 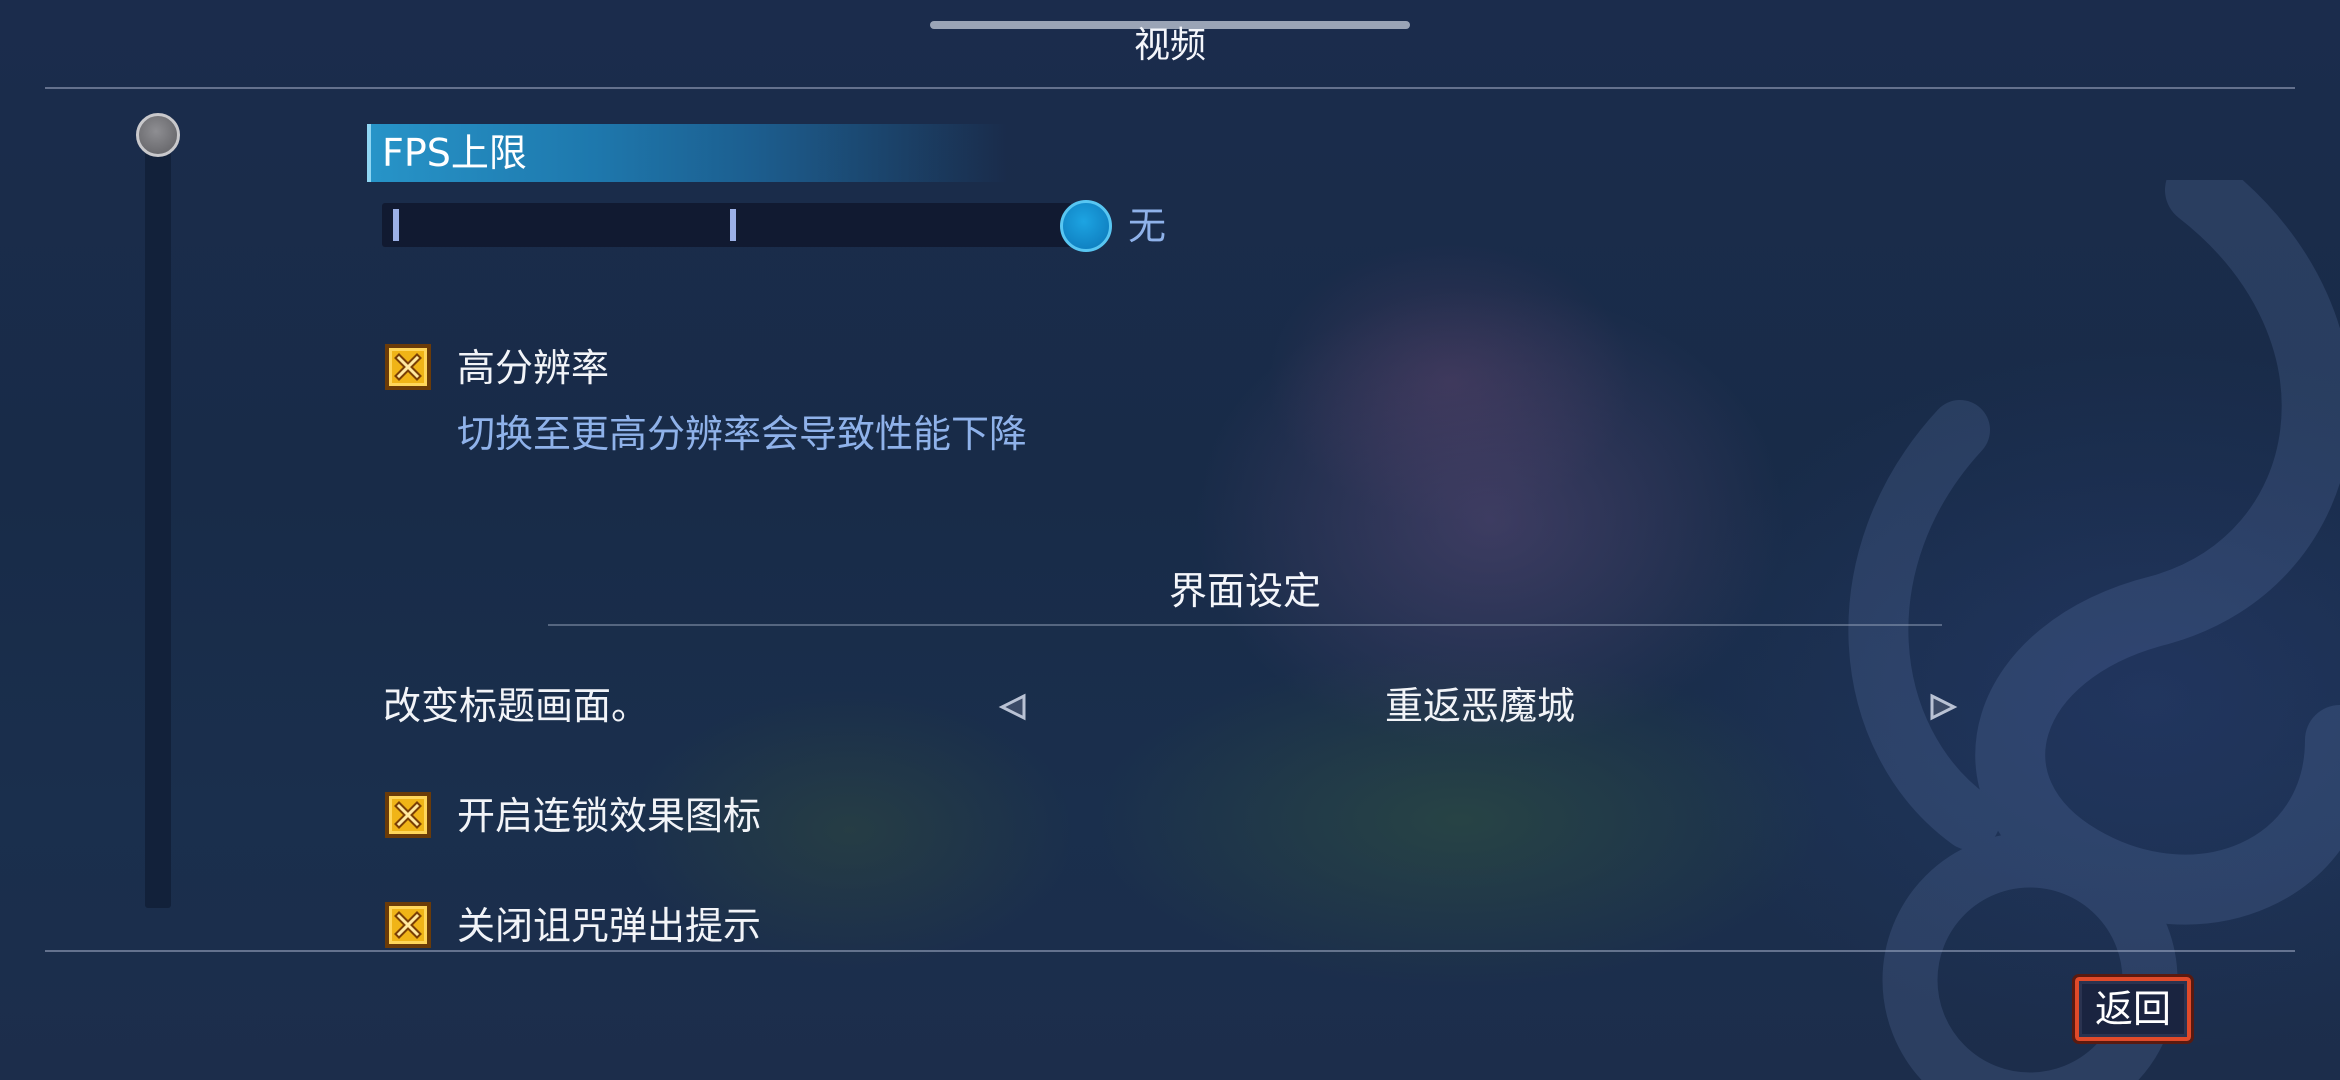 I want to click on fps-limit-value: 无, so click(x=1147, y=226).